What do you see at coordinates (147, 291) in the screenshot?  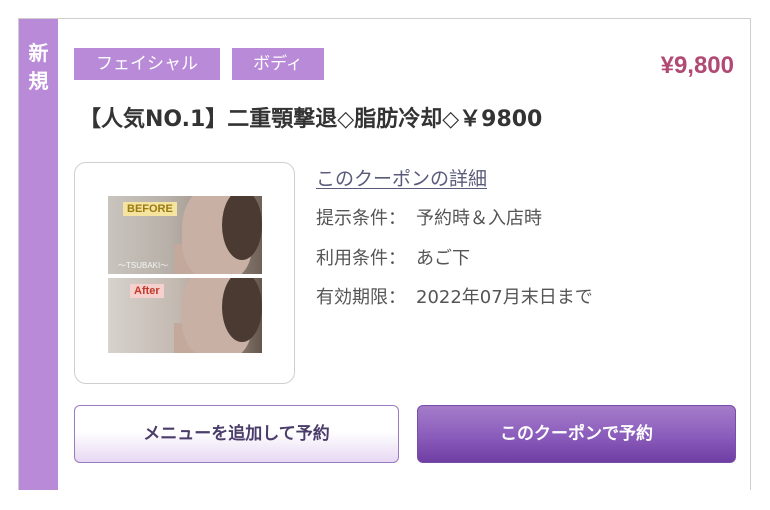 I see `after-label: After` at bounding box center [147, 291].